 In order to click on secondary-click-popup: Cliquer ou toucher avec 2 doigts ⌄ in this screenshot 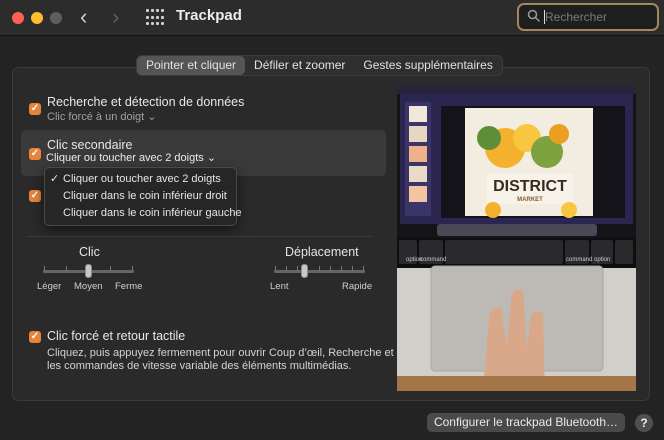, I will do `click(131, 158)`.